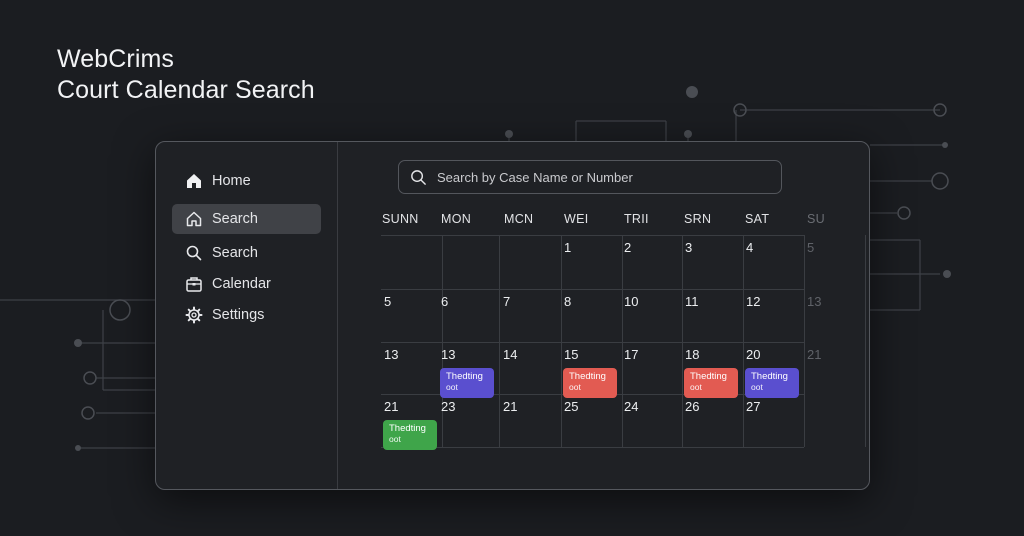  Describe the element at coordinates (753, 406) in the screenshot. I see `day-number: 27` at that location.